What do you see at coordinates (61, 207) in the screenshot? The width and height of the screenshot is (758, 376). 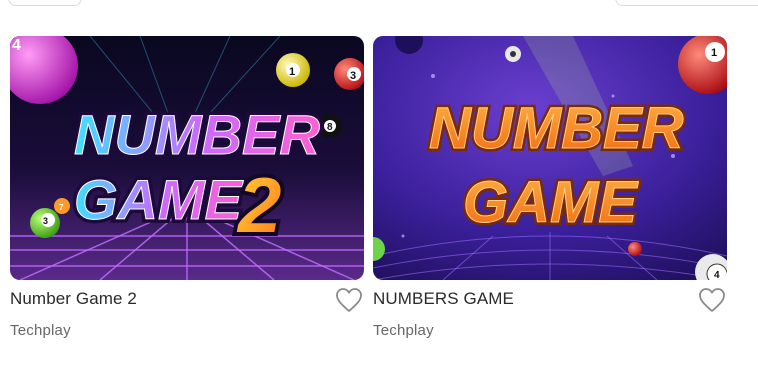 I see `ball-number: 7` at bounding box center [61, 207].